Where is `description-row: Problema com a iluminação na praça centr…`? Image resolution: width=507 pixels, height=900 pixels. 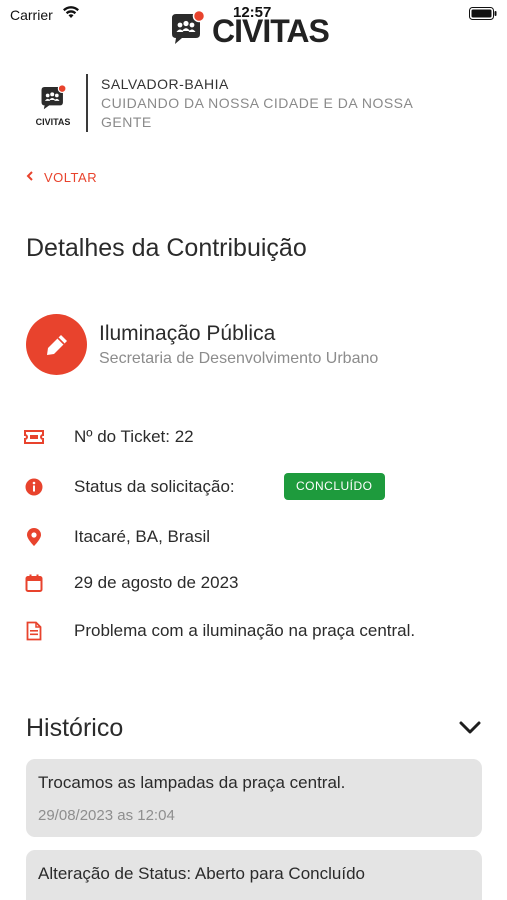 description-row: Problema com a iluminação na praça centr… is located at coordinates (259, 631).